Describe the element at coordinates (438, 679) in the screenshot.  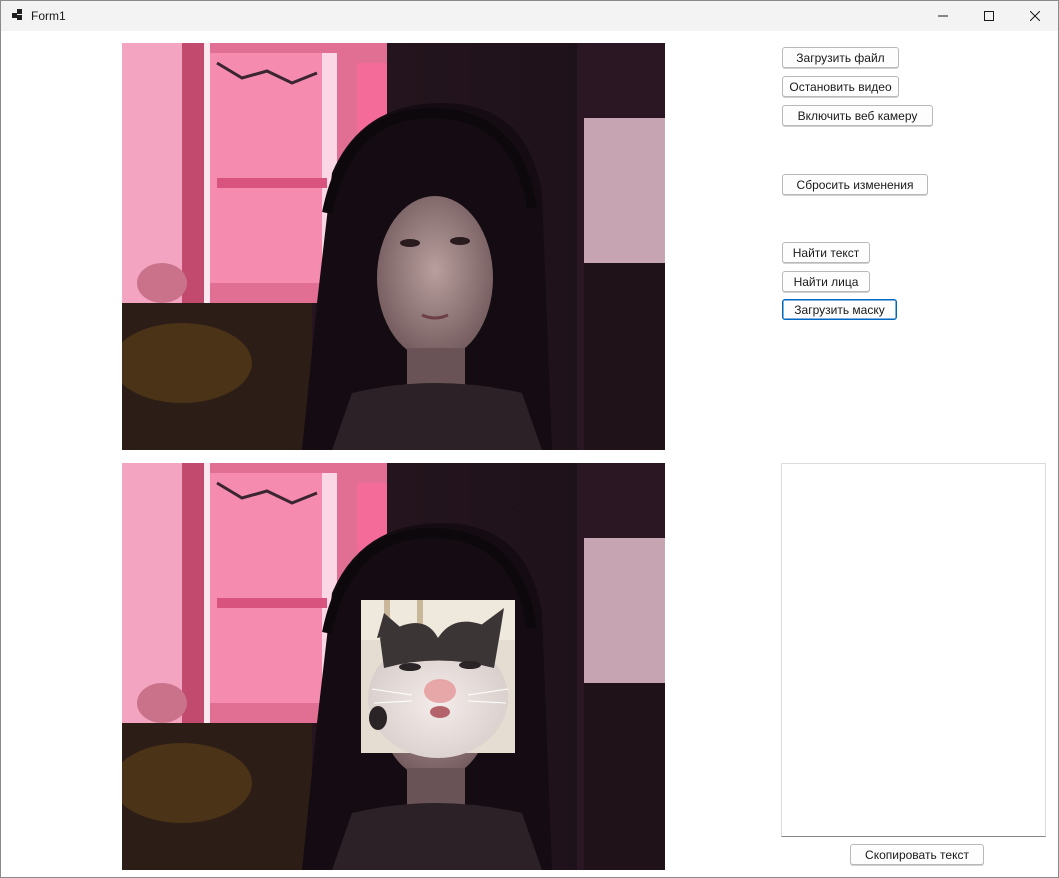
I see `cat-mask-overlay` at that location.